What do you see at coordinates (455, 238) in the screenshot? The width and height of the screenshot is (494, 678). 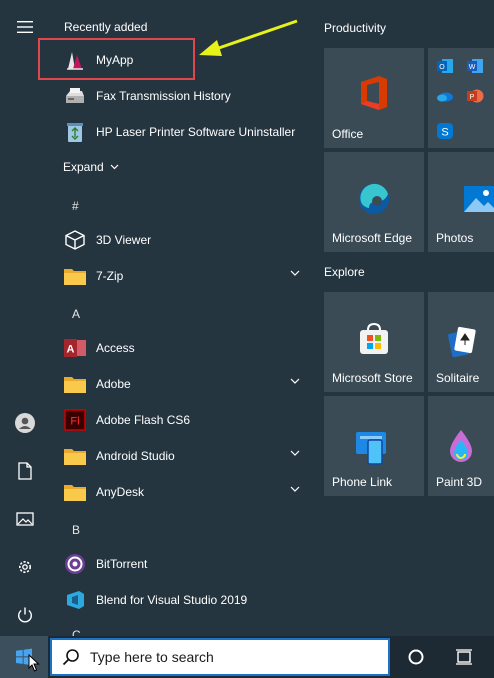 I see `tile-label: Photos` at bounding box center [455, 238].